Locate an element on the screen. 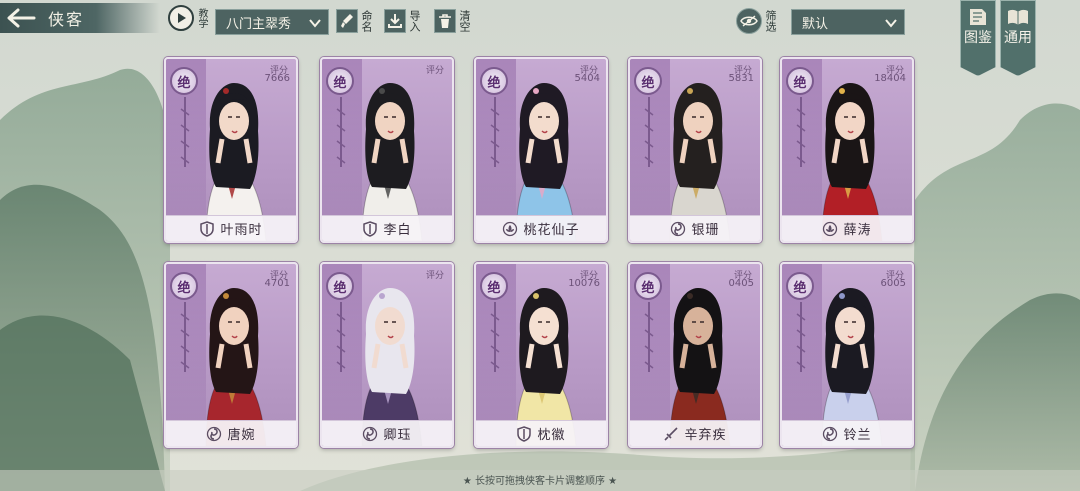 The image size is (1080, 491). rename-button: 命名 is located at coordinates (354, 21).